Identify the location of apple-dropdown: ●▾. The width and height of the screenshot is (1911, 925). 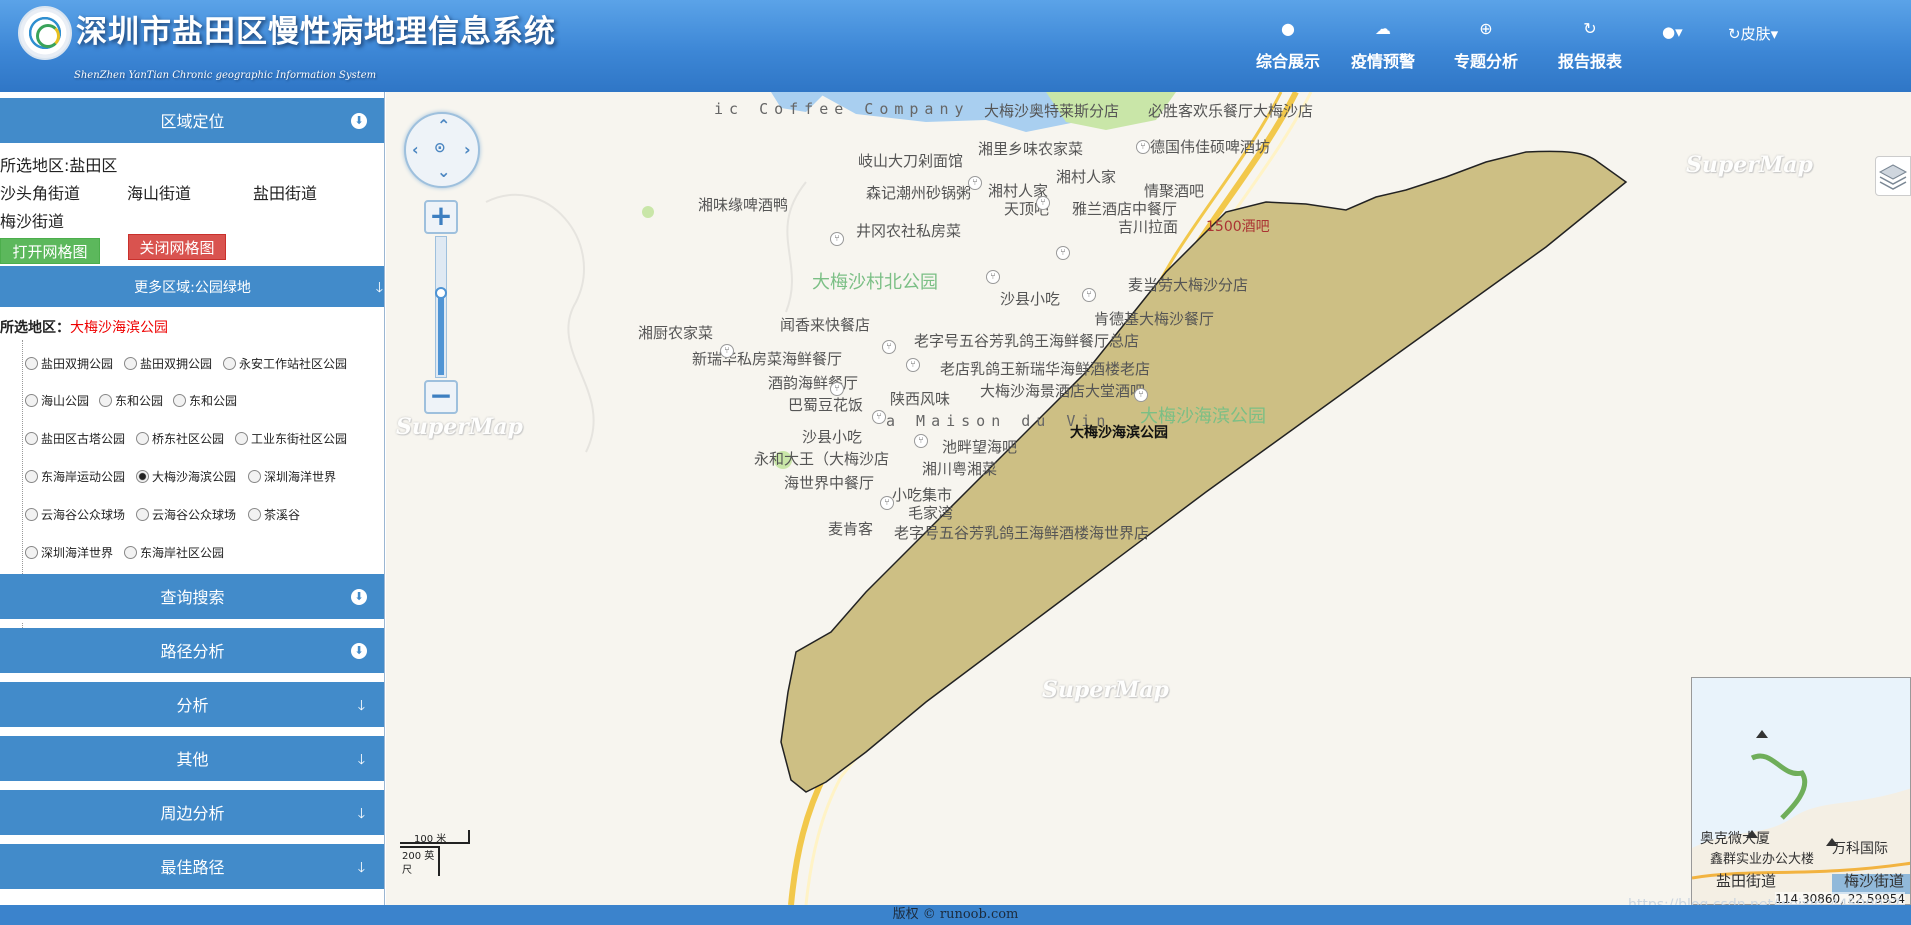
(1672, 32).